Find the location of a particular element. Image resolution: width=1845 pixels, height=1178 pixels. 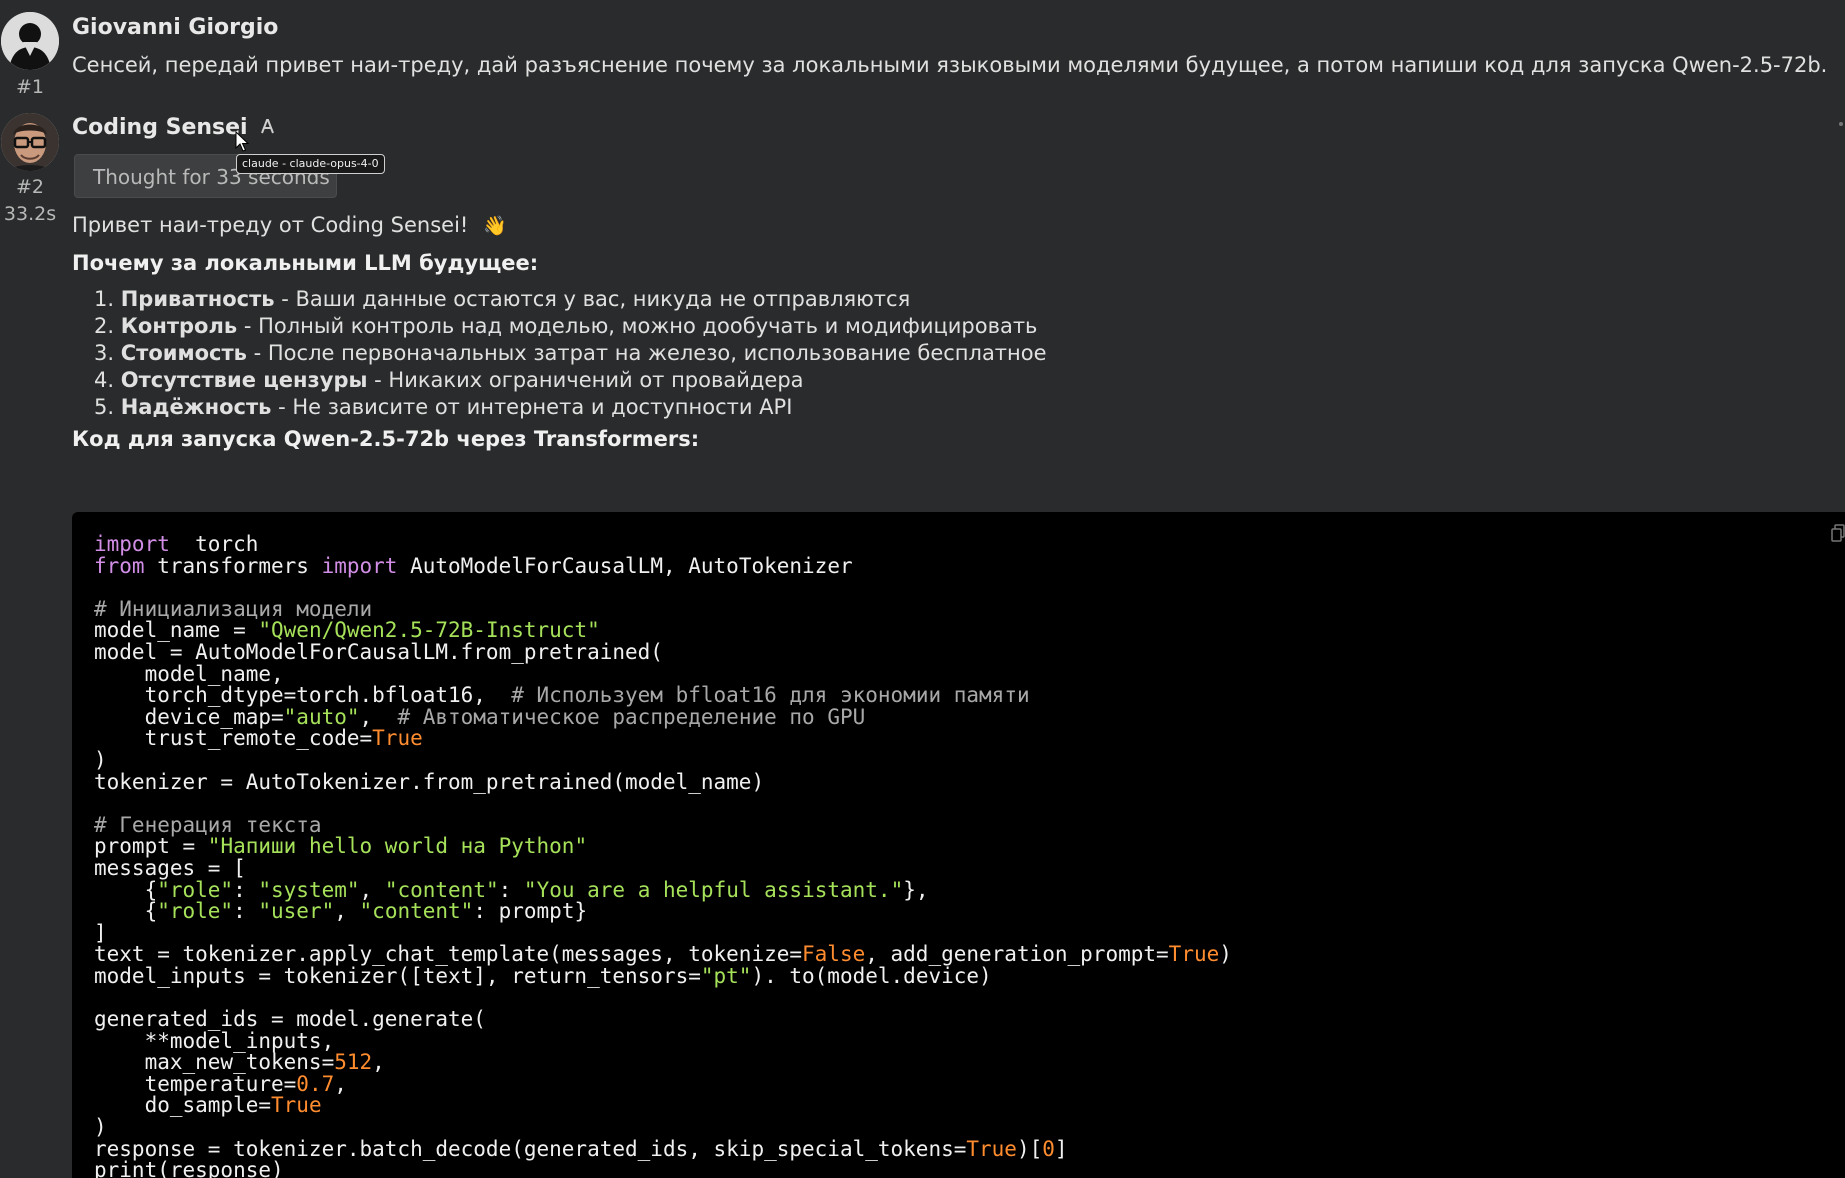

ai-badge-icon is located at coordinates (268, 126).